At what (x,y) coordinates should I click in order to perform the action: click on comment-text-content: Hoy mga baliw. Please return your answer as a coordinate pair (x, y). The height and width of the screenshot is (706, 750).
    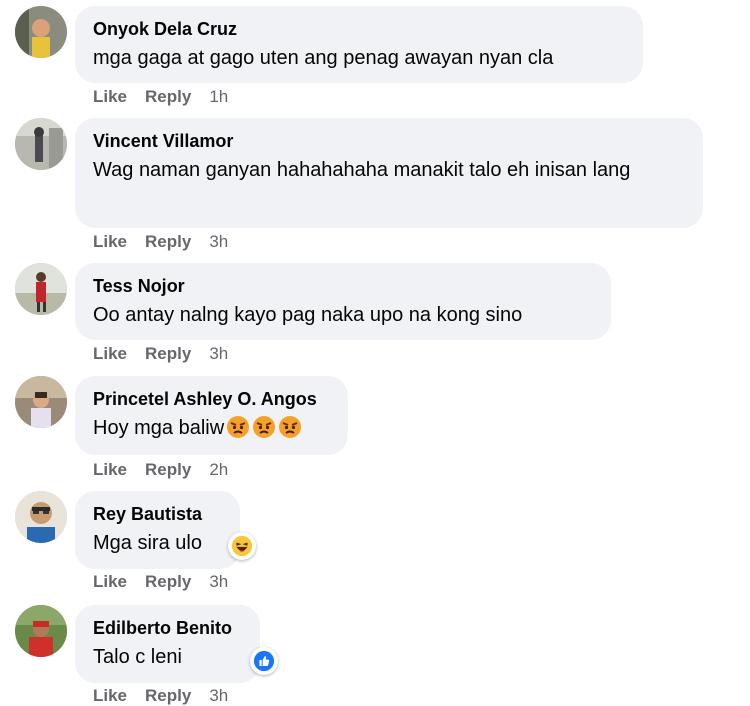
    Looking at the image, I should click on (159, 428).